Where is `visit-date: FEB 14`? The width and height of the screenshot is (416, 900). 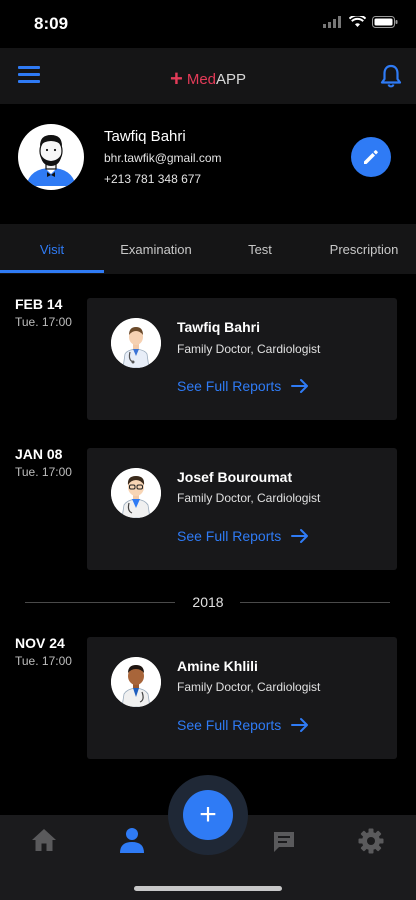 visit-date: FEB 14 is located at coordinates (39, 304).